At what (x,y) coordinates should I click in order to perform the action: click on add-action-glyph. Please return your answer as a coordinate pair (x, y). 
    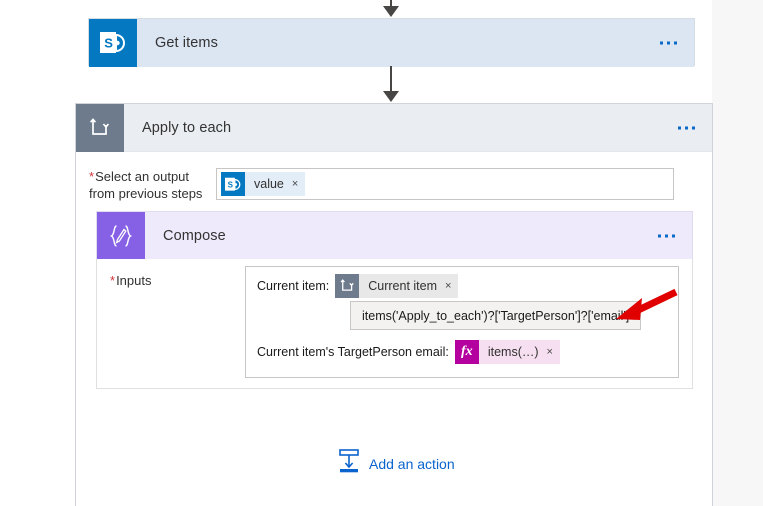
    Looking at the image, I should click on (349, 461).